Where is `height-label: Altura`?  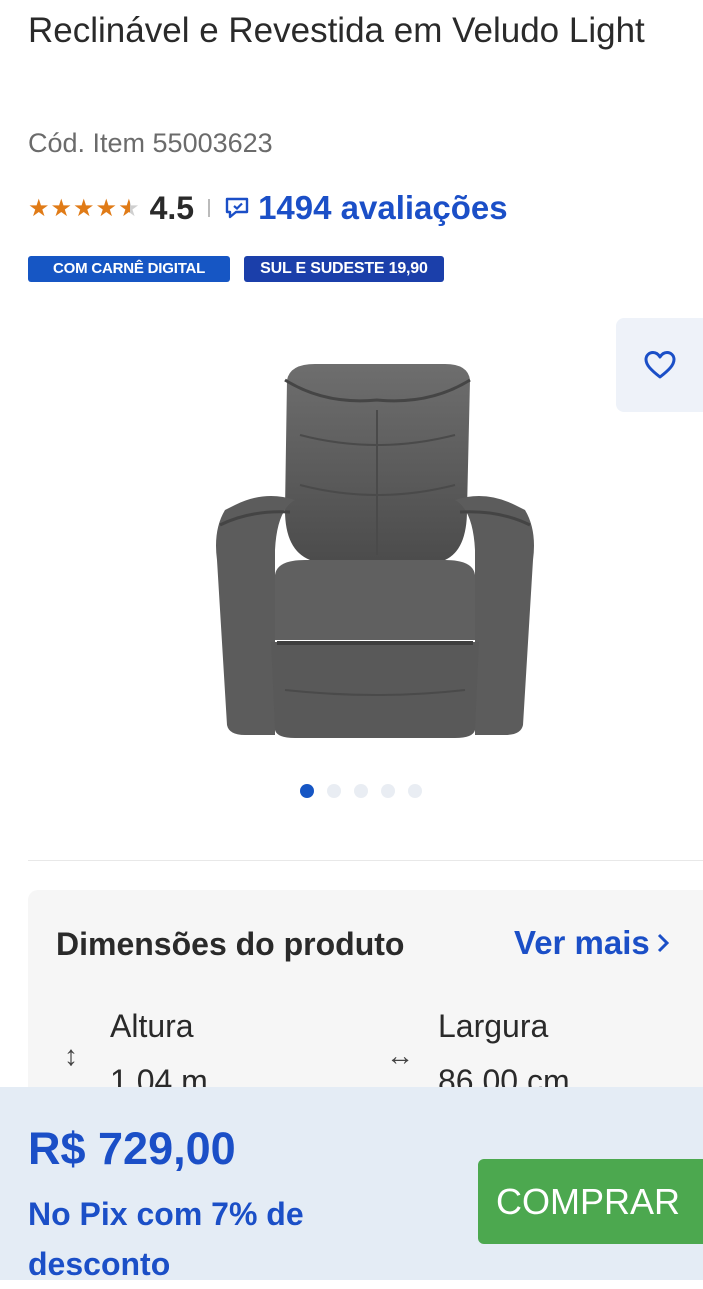
height-label: Altura is located at coordinates (152, 1026).